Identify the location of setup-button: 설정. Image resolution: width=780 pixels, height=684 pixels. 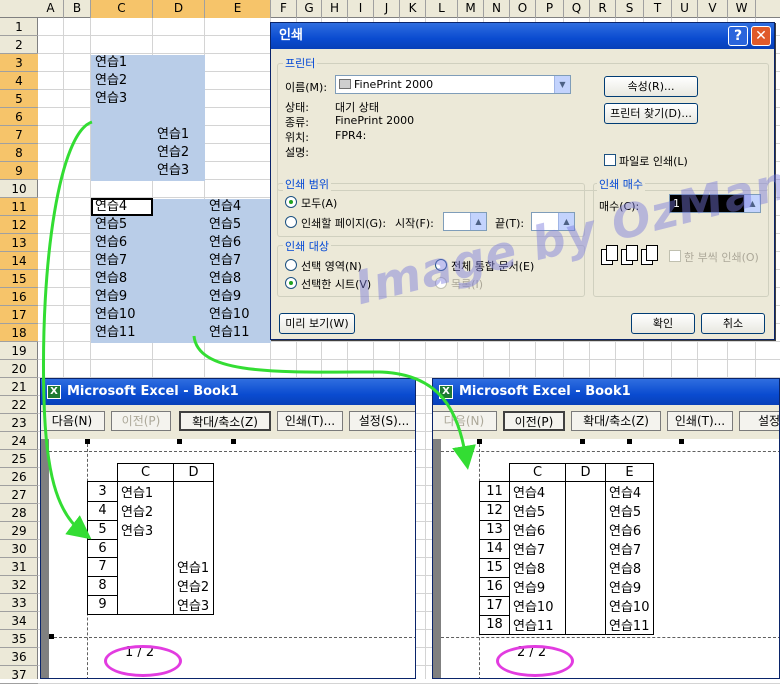
(759, 421).